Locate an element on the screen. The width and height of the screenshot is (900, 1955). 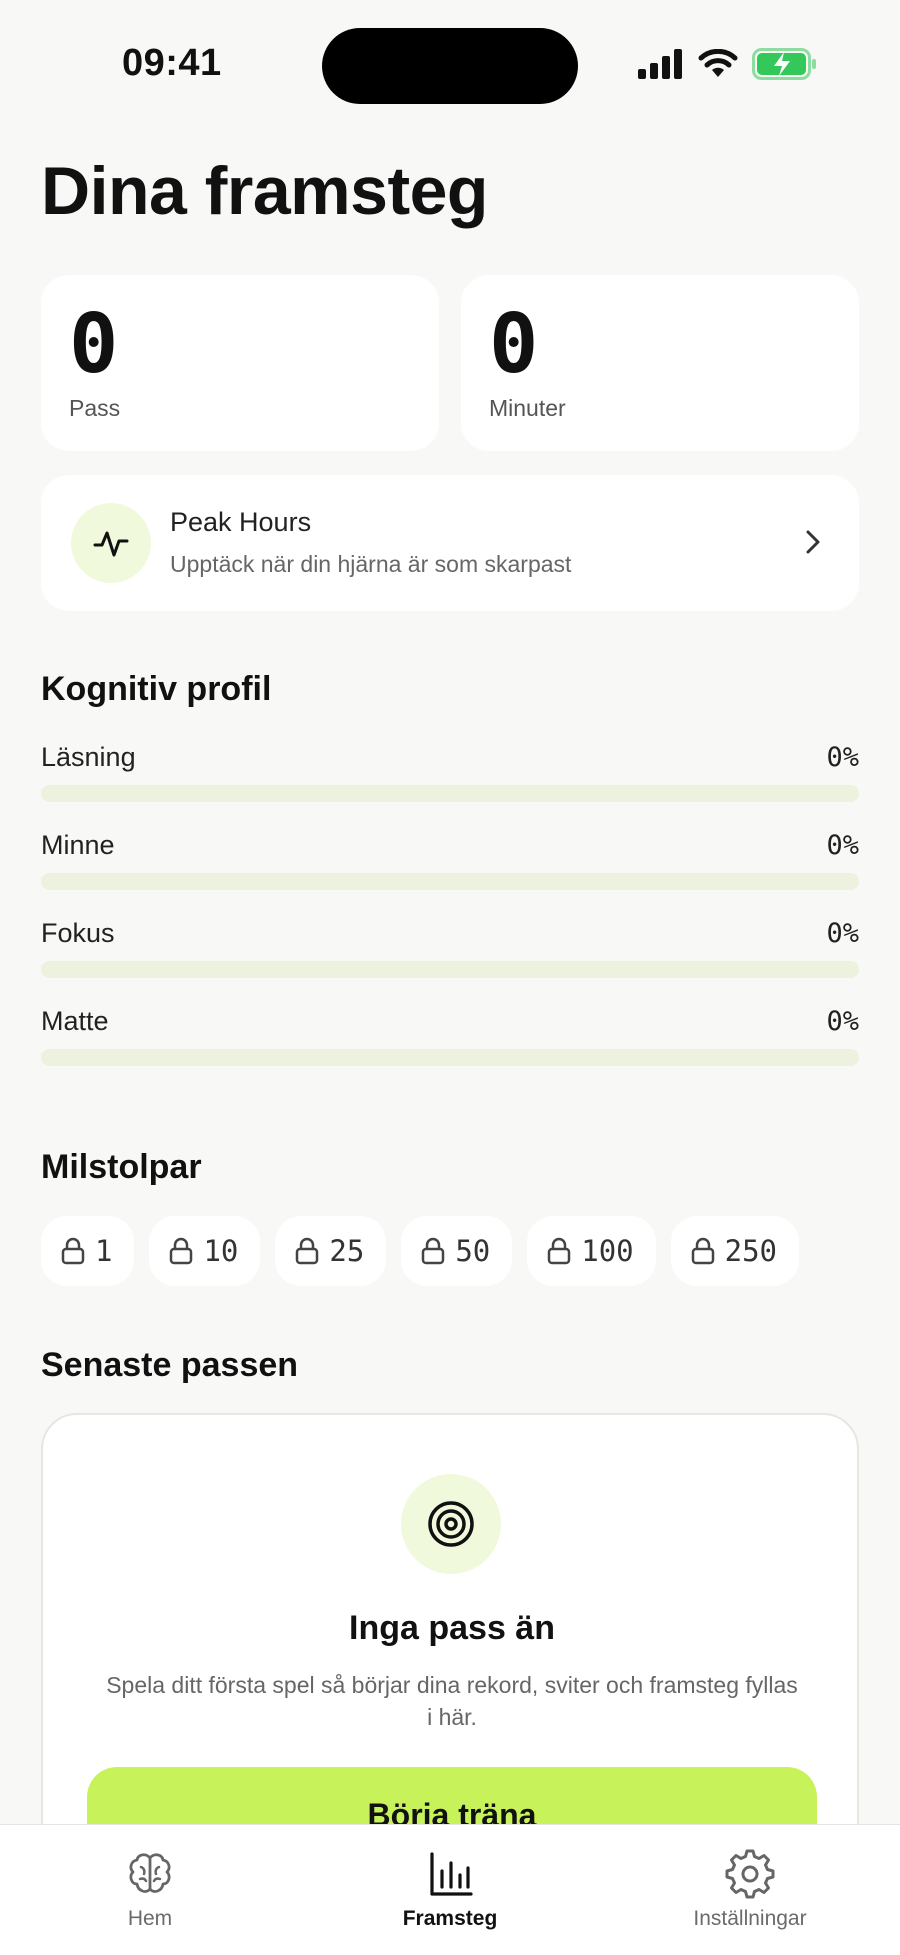
milestones-title: Milstolpar is located at coordinates (121, 1167).